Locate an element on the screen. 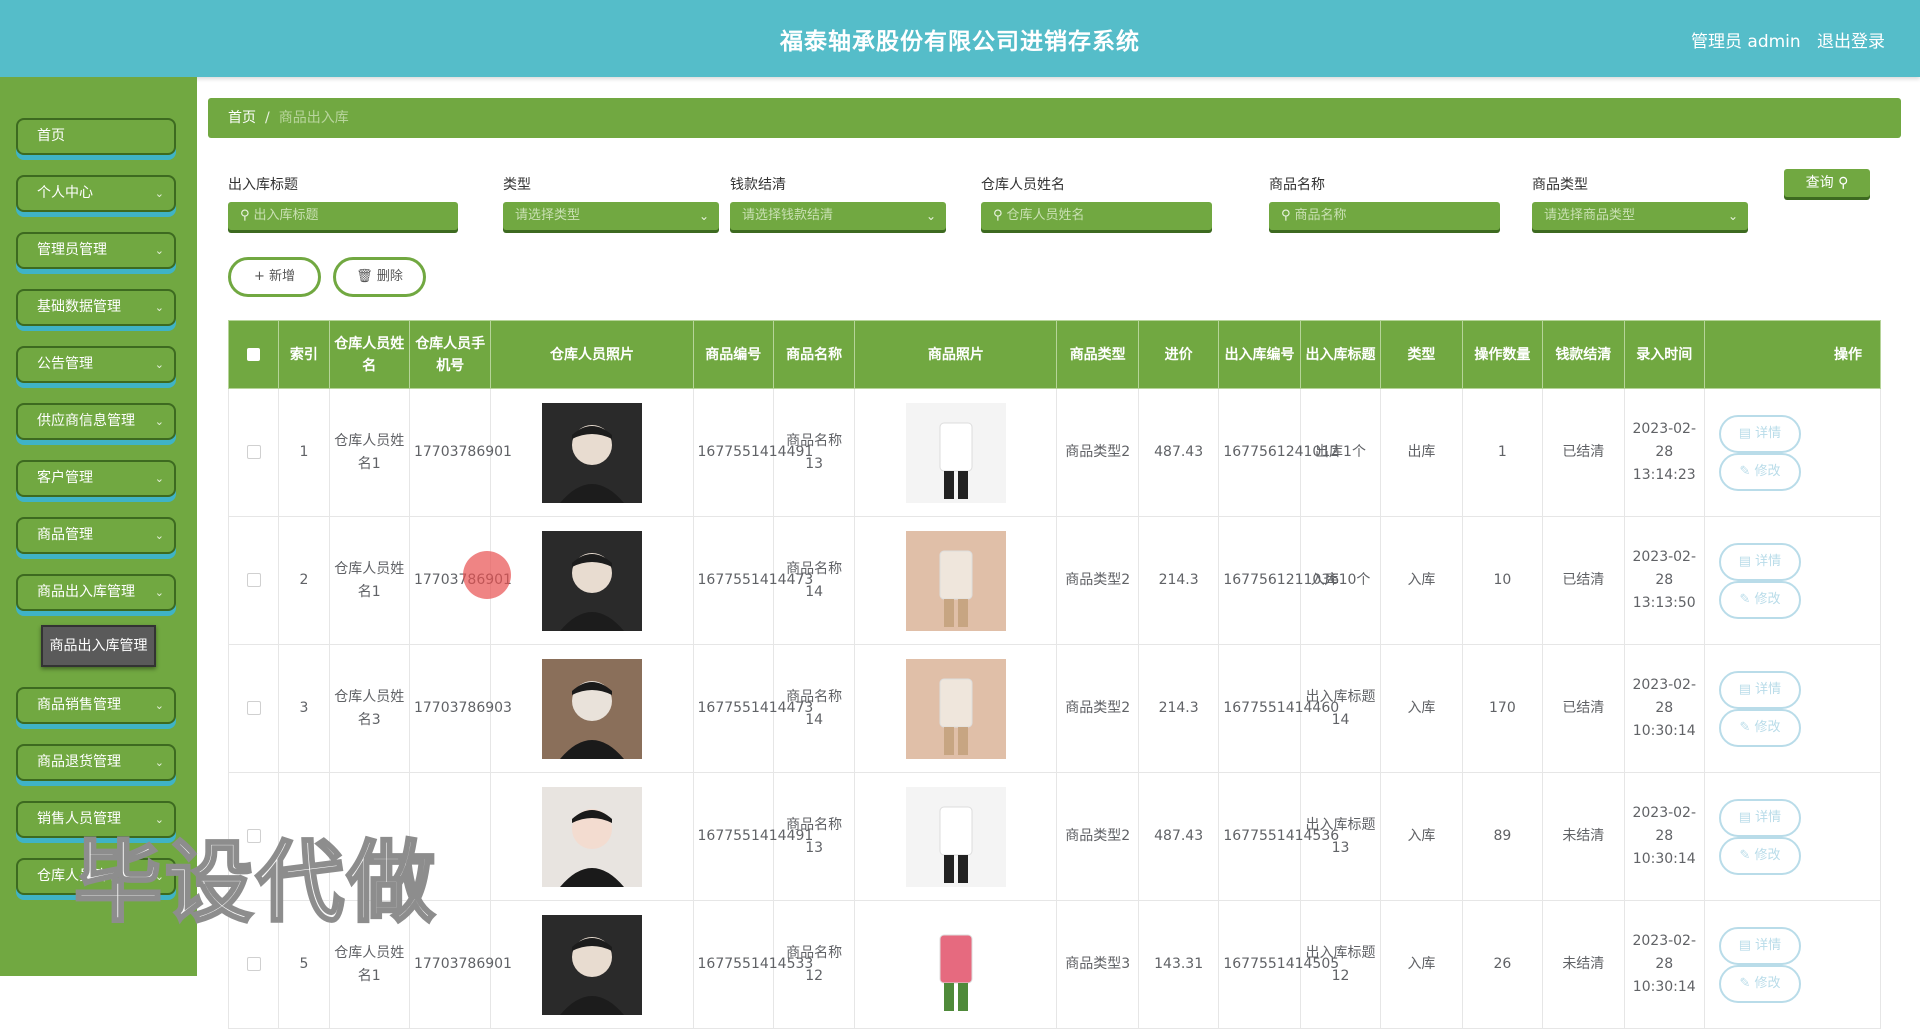  column-header: 仓库人员姓名 is located at coordinates (369, 354).